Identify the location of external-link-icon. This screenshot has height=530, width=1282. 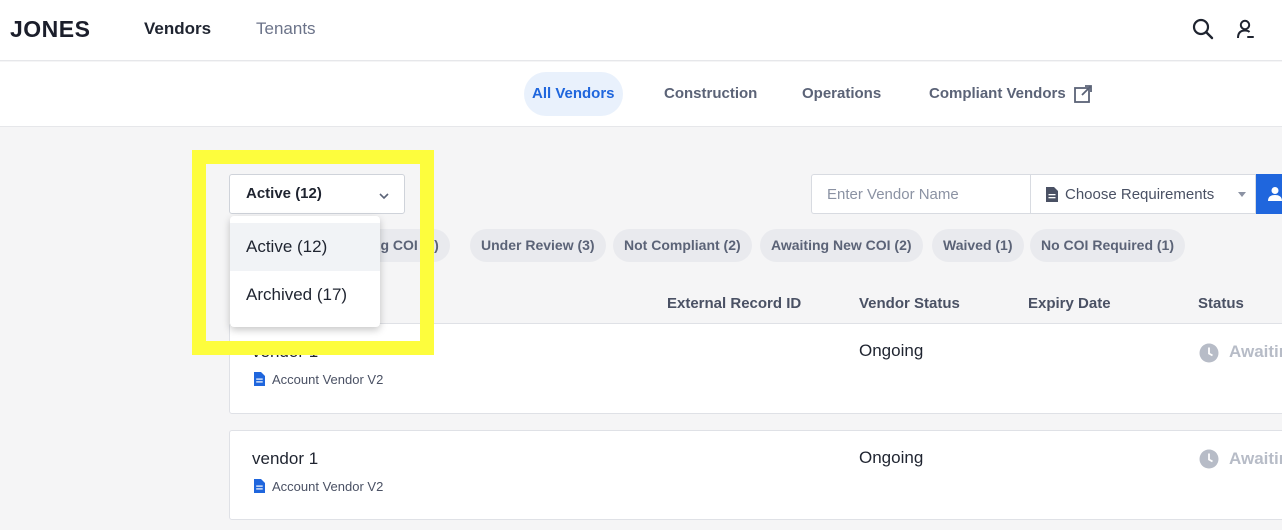
(1083, 94).